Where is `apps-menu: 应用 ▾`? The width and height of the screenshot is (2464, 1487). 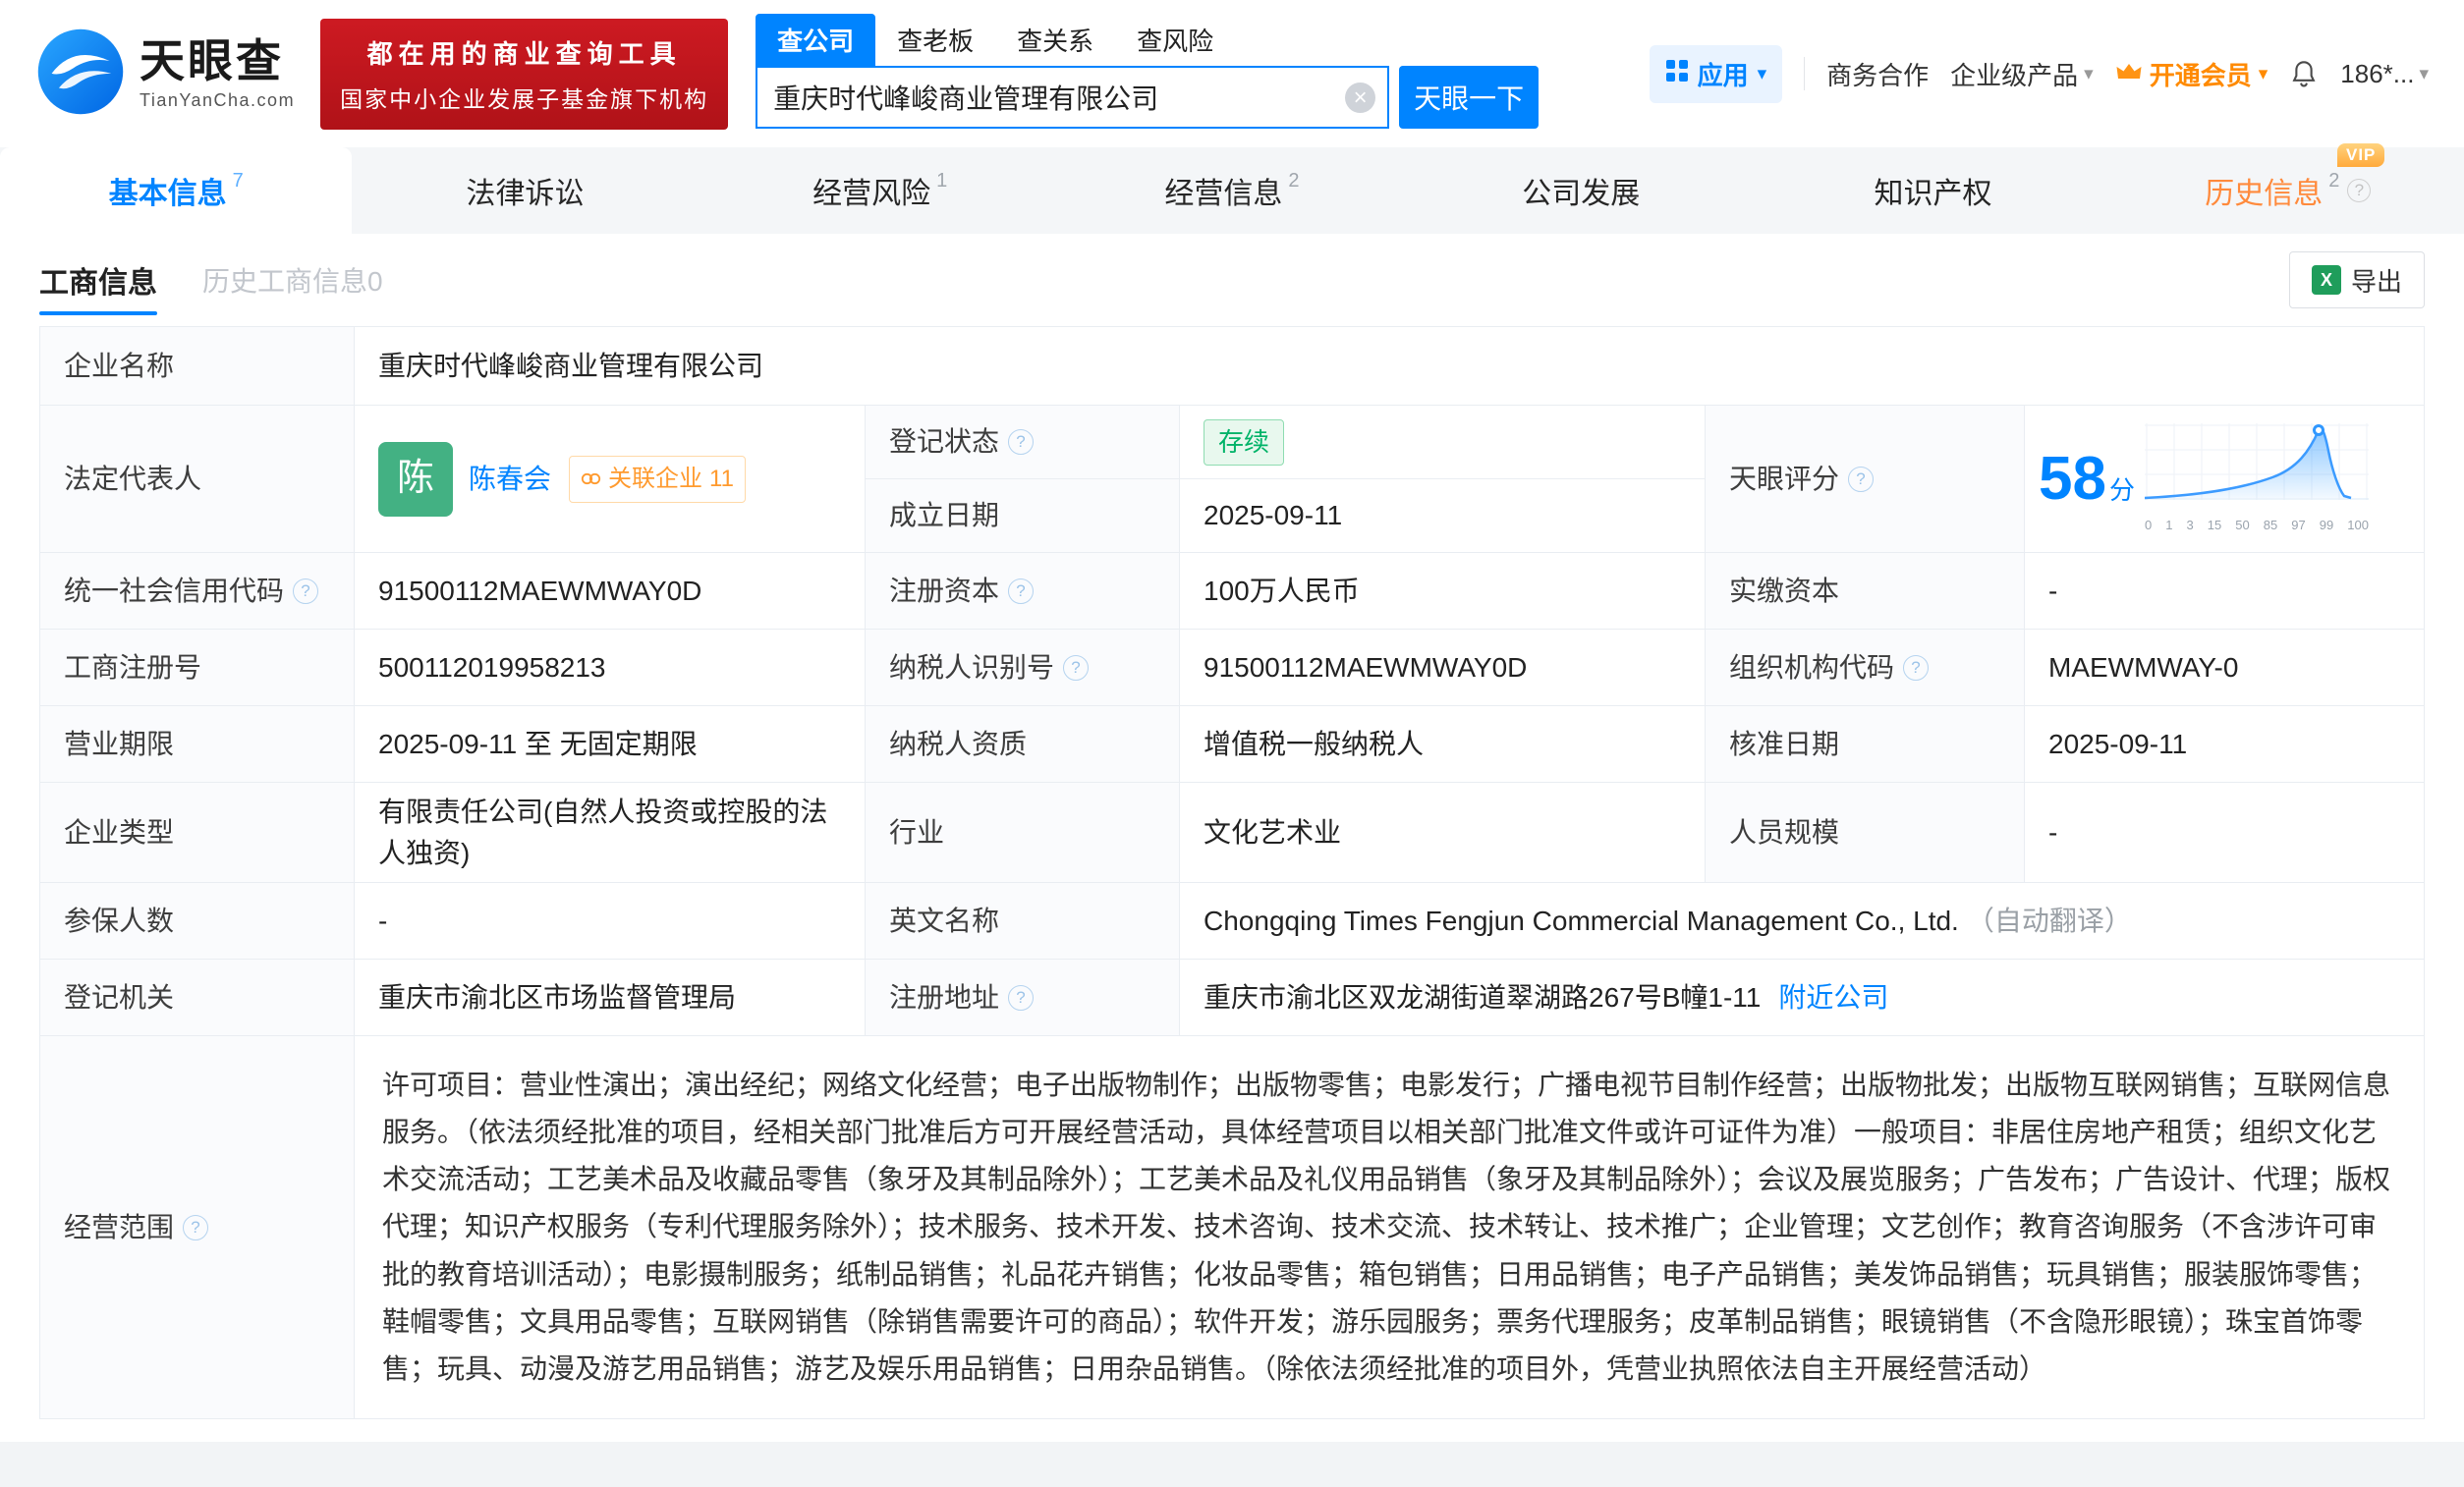
apps-menu: 应用 ▾ is located at coordinates (1716, 74).